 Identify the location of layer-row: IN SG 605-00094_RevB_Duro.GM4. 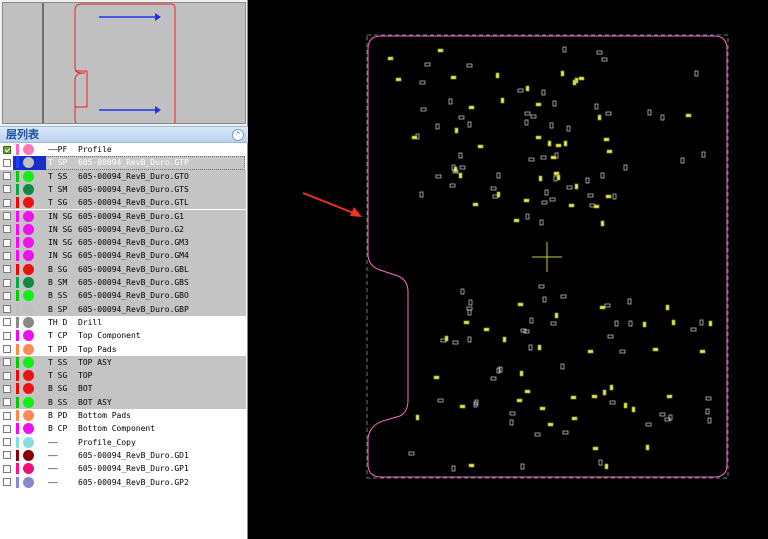
(123, 256).